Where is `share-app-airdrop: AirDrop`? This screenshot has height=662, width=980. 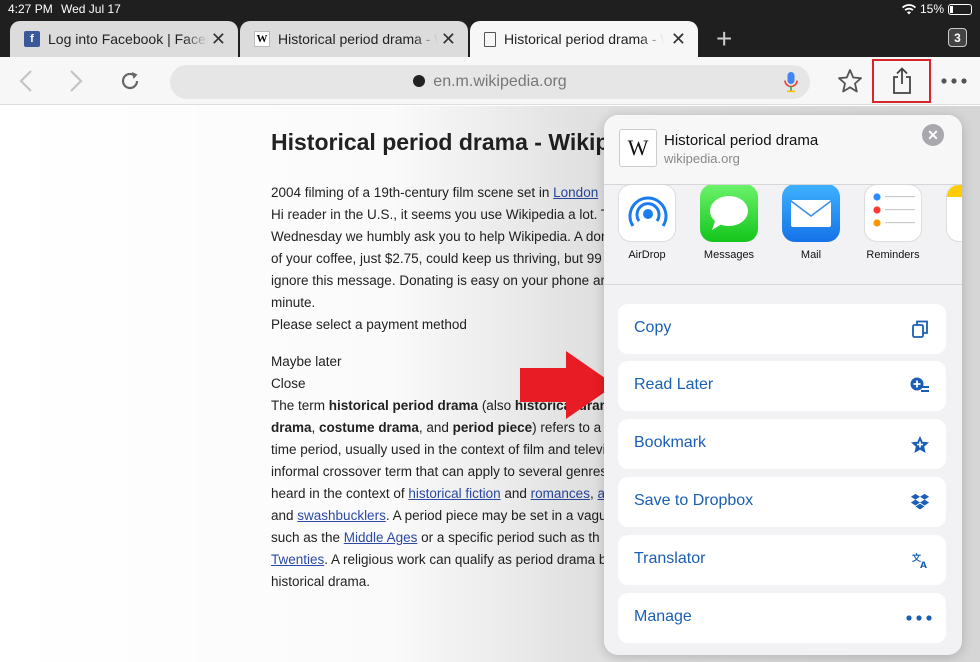
share-app-airdrop: AirDrop is located at coordinates (647, 223).